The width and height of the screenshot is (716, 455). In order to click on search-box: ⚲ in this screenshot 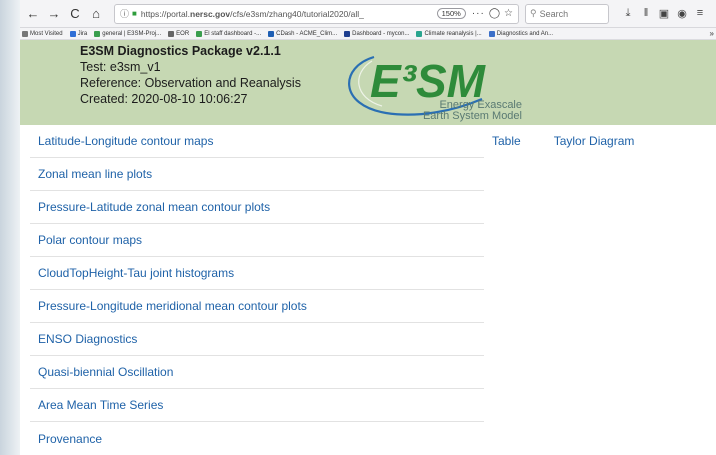, I will do `click(567, 13)`.